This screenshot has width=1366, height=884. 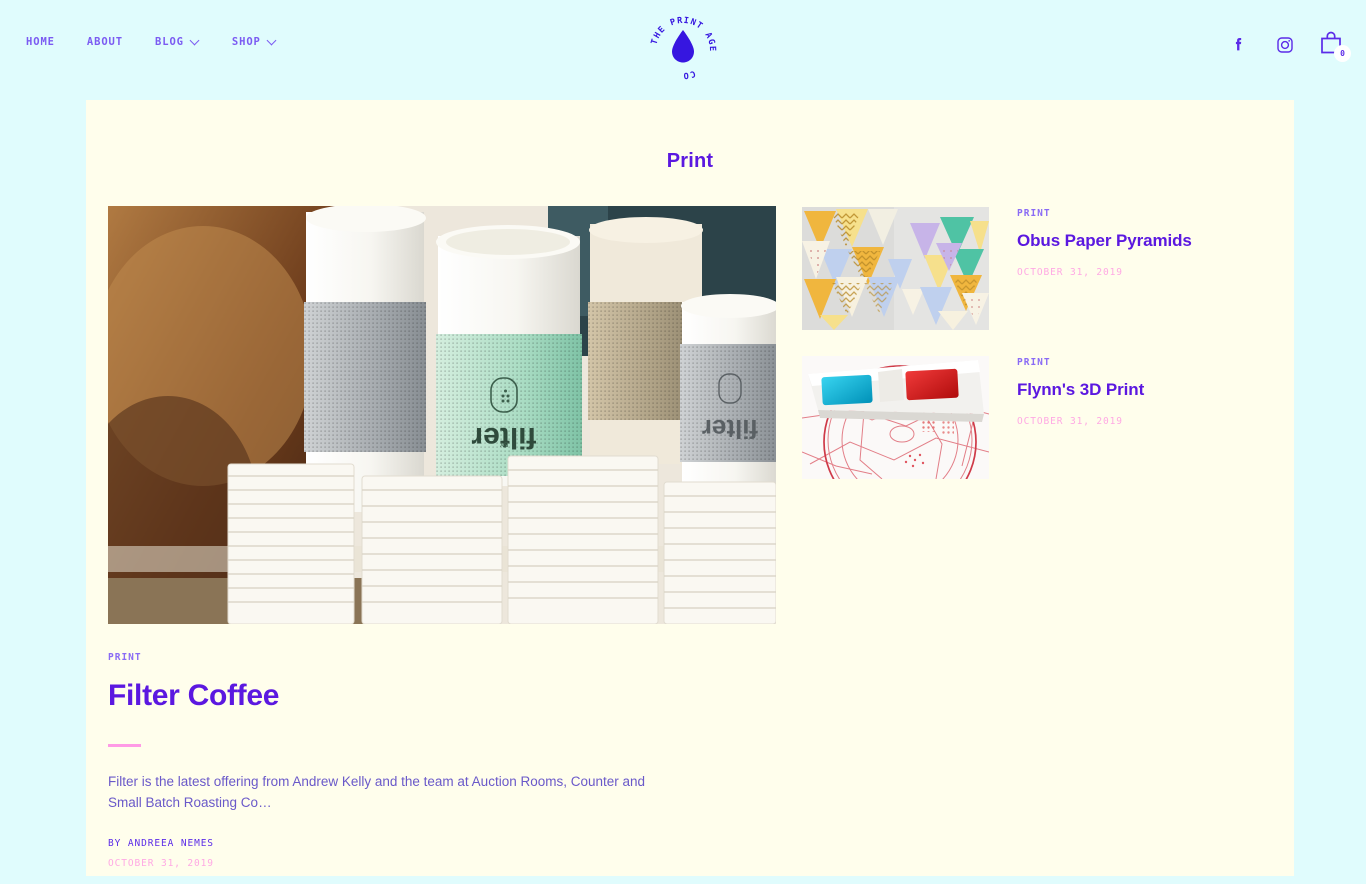 I want to click on nav-item-blog: BLOG, so click(x=177, y=42).